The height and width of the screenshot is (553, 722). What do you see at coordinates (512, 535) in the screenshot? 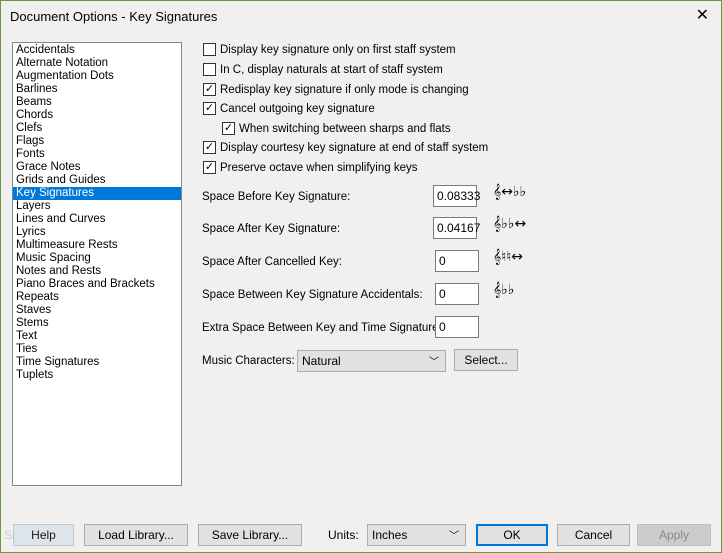
I see `ok-button: OK` at bounding box center [512, 535].